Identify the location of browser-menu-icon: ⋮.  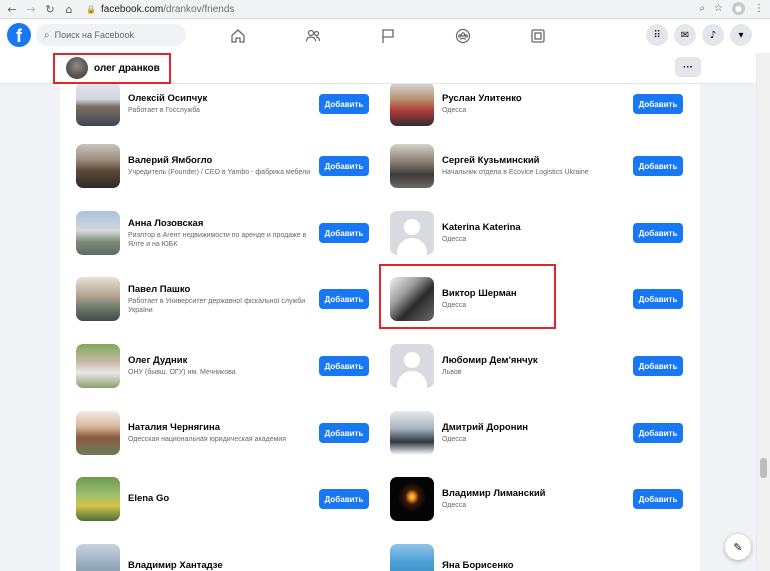
(759, 8).